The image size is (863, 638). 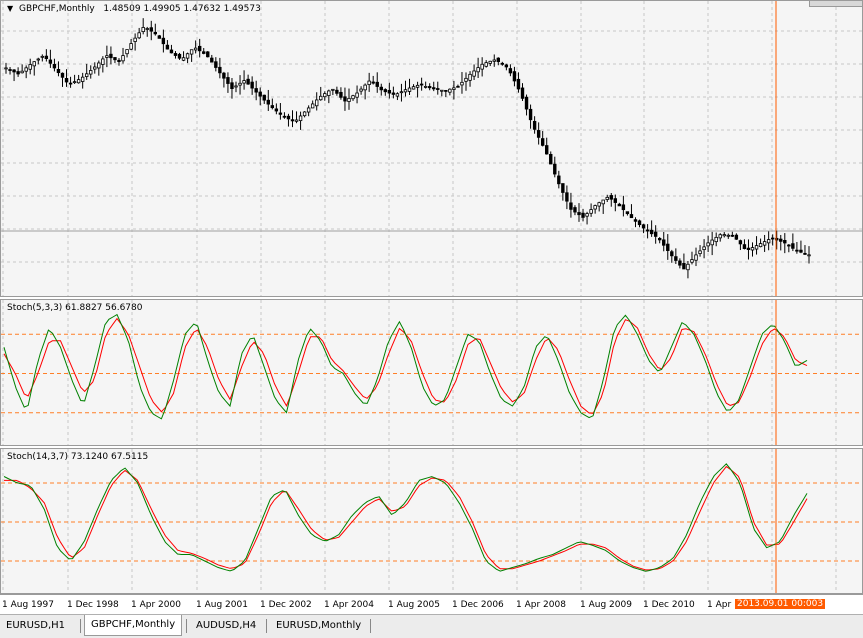 I want to click on time-tick: 1 Apr 2008, so click(x=541, y=605).